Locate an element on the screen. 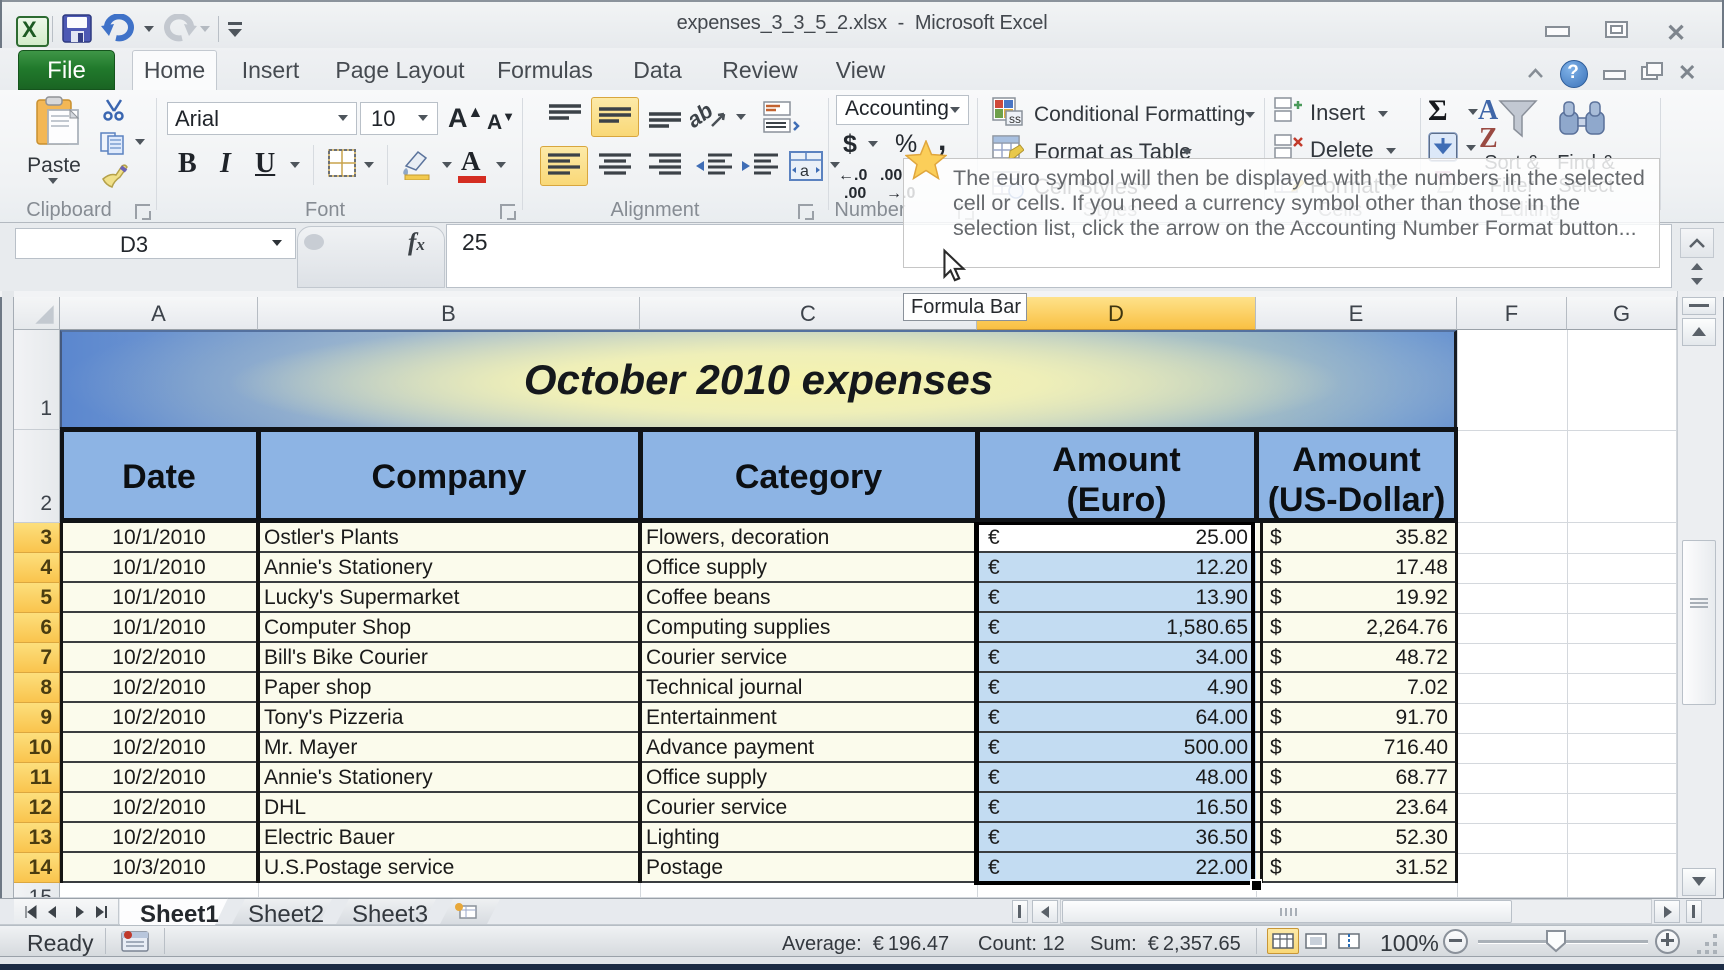 Image resolution: width=1724 pixels, height=970 pixels. svg-text: A is located at coordinates (1488, 110).